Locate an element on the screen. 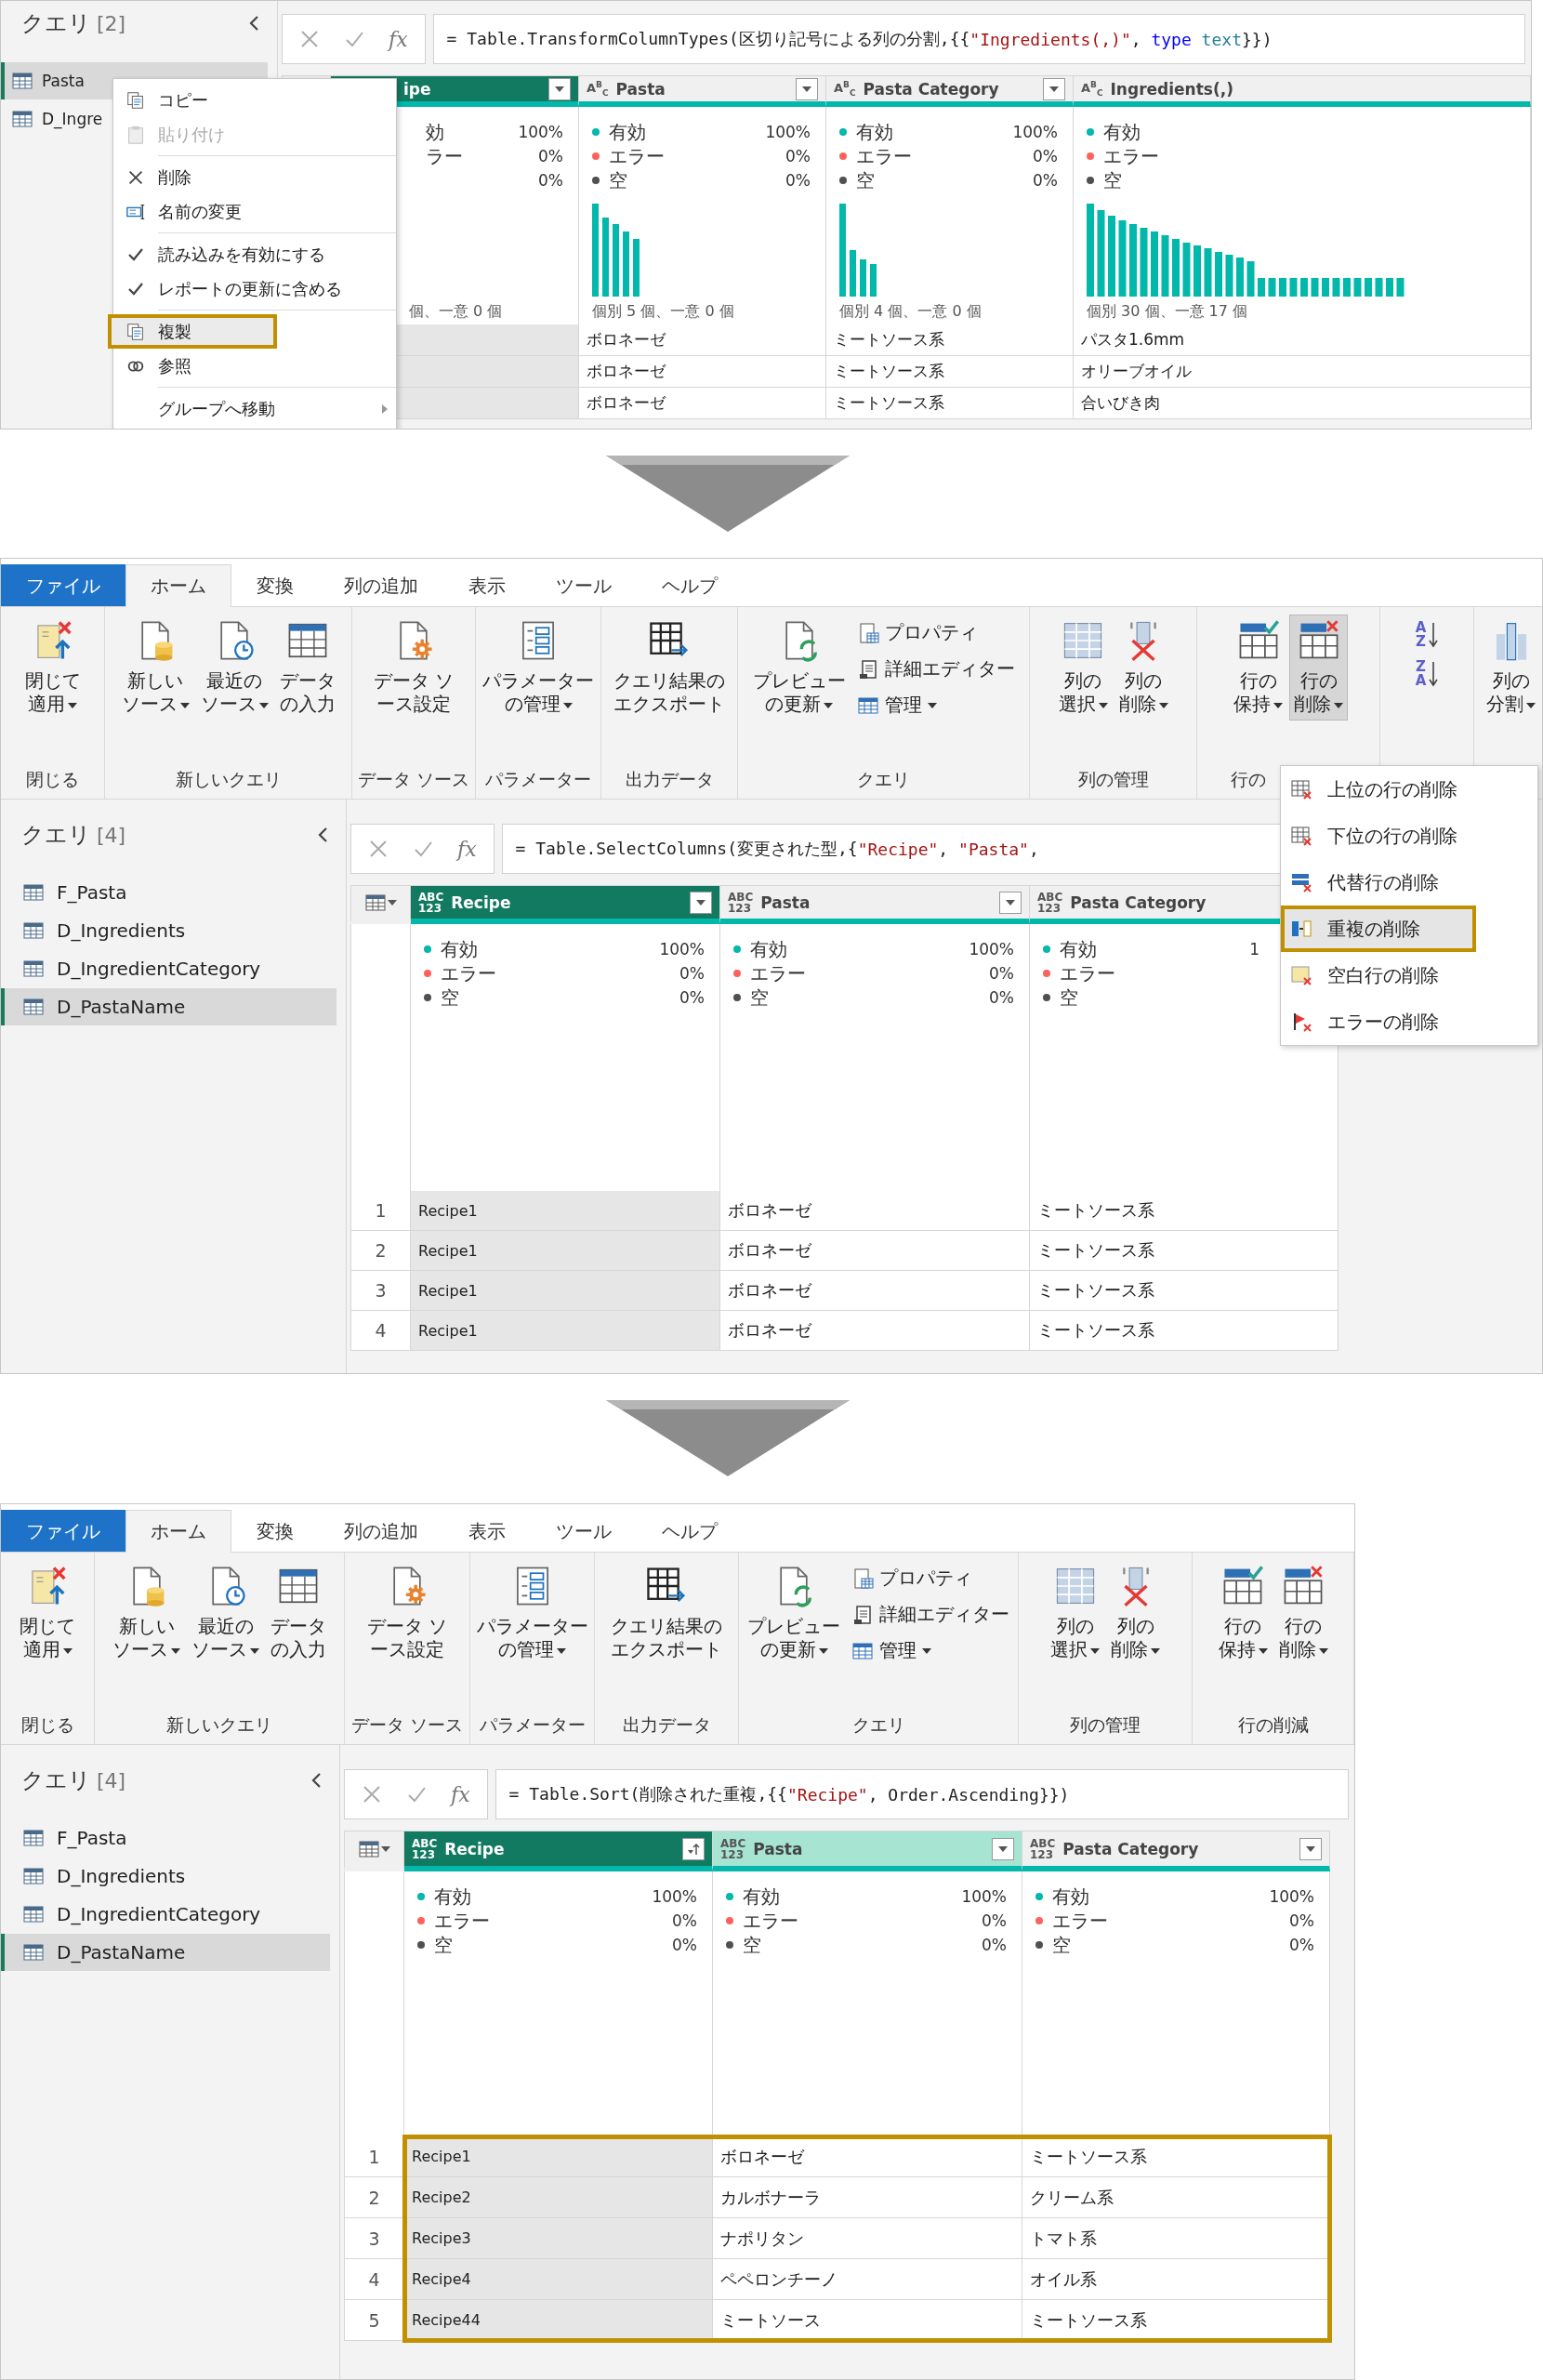  table-cell: 合いびき肉 is located at coordinates (1302, 403).